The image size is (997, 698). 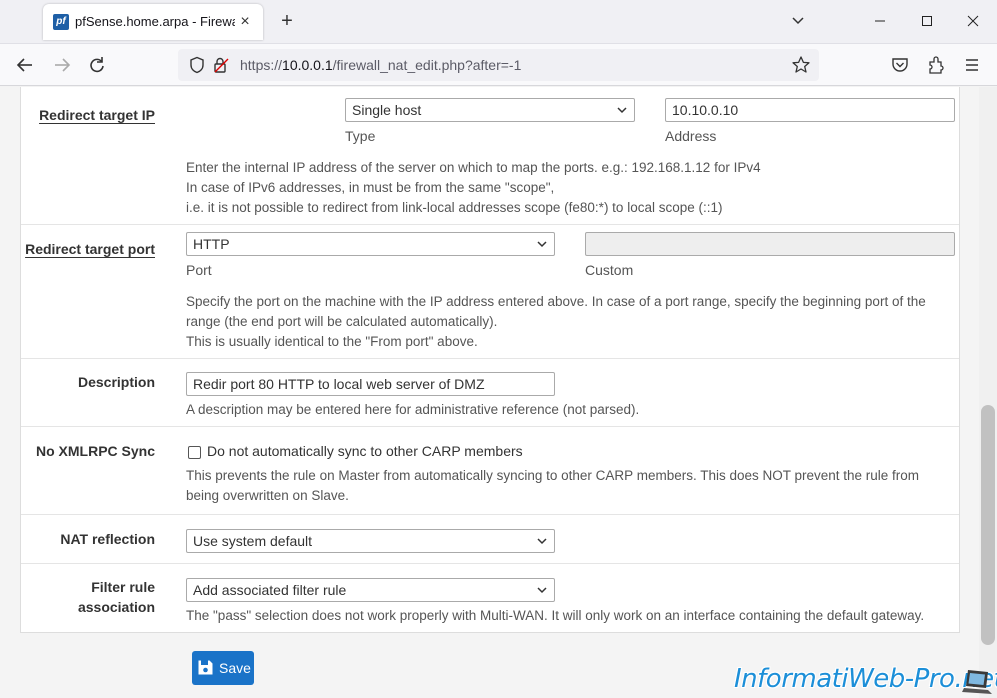 I want to click on port-sublabel: Port, so click(x=199, y=270).